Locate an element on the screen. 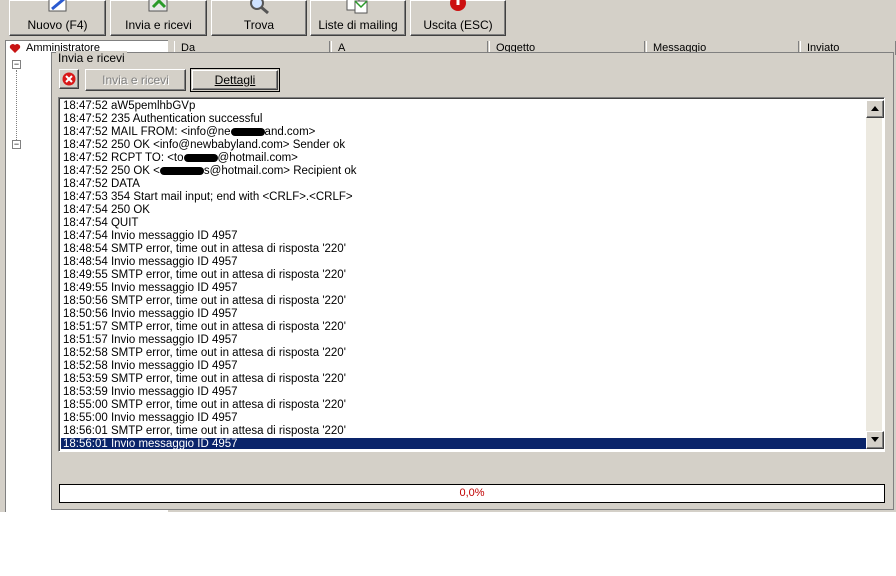 The width and height of the screenshot is (896, 576). log-line: 18:47:54 250 OK is located at coordinates (463, 210).